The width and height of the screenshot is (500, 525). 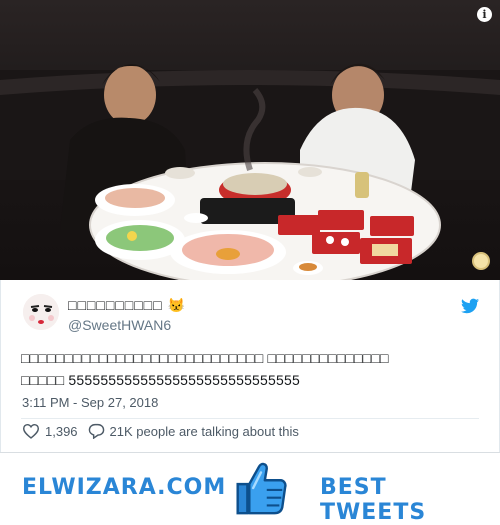 I want to click on divider, so click(x=250, y=418).